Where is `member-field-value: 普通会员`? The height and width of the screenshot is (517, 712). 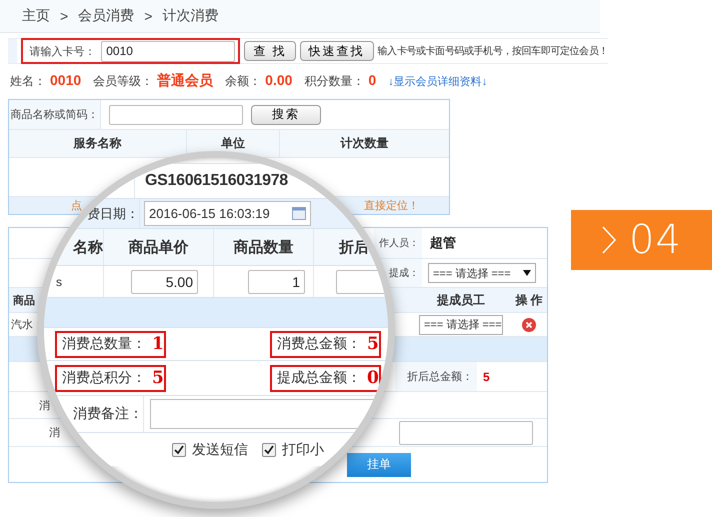 member-field-value: 普通会员 is located at coordinates (185, 81).